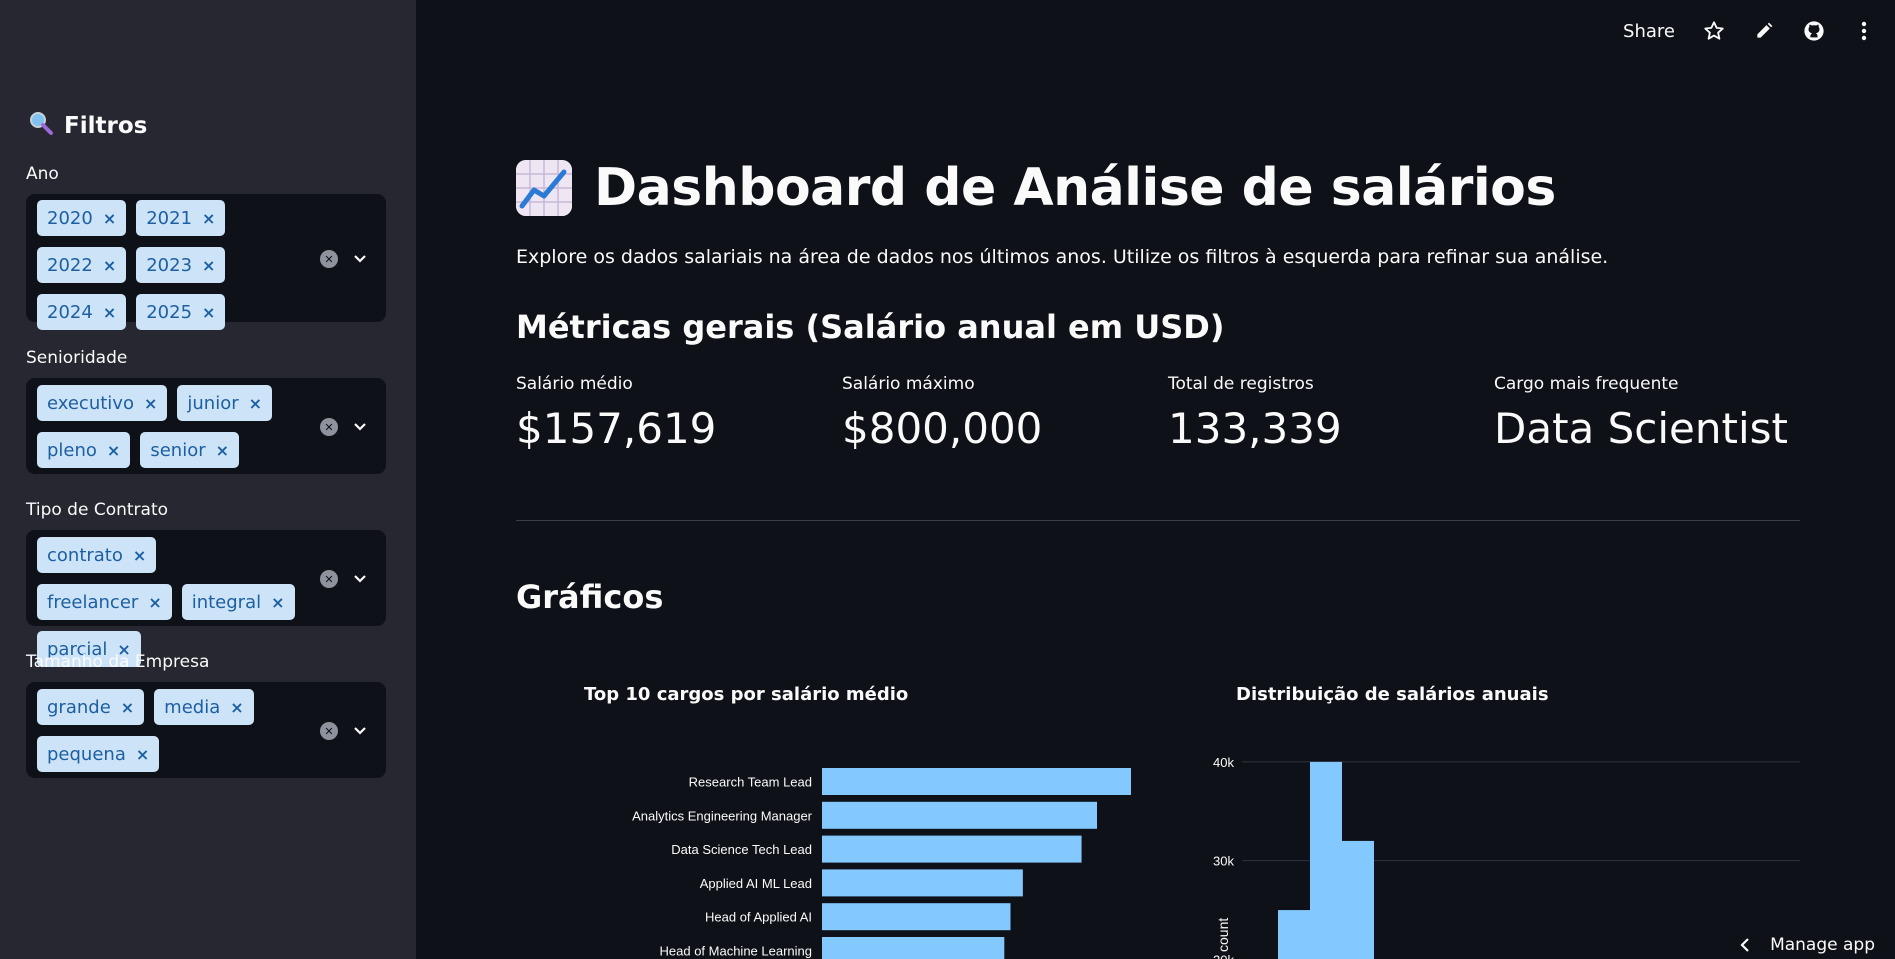 This screenshot has height=959, width=1895. Describe the element at coordinates (1223, 762) in the screenshot. I see `y-tick-label: 40k` at that location.